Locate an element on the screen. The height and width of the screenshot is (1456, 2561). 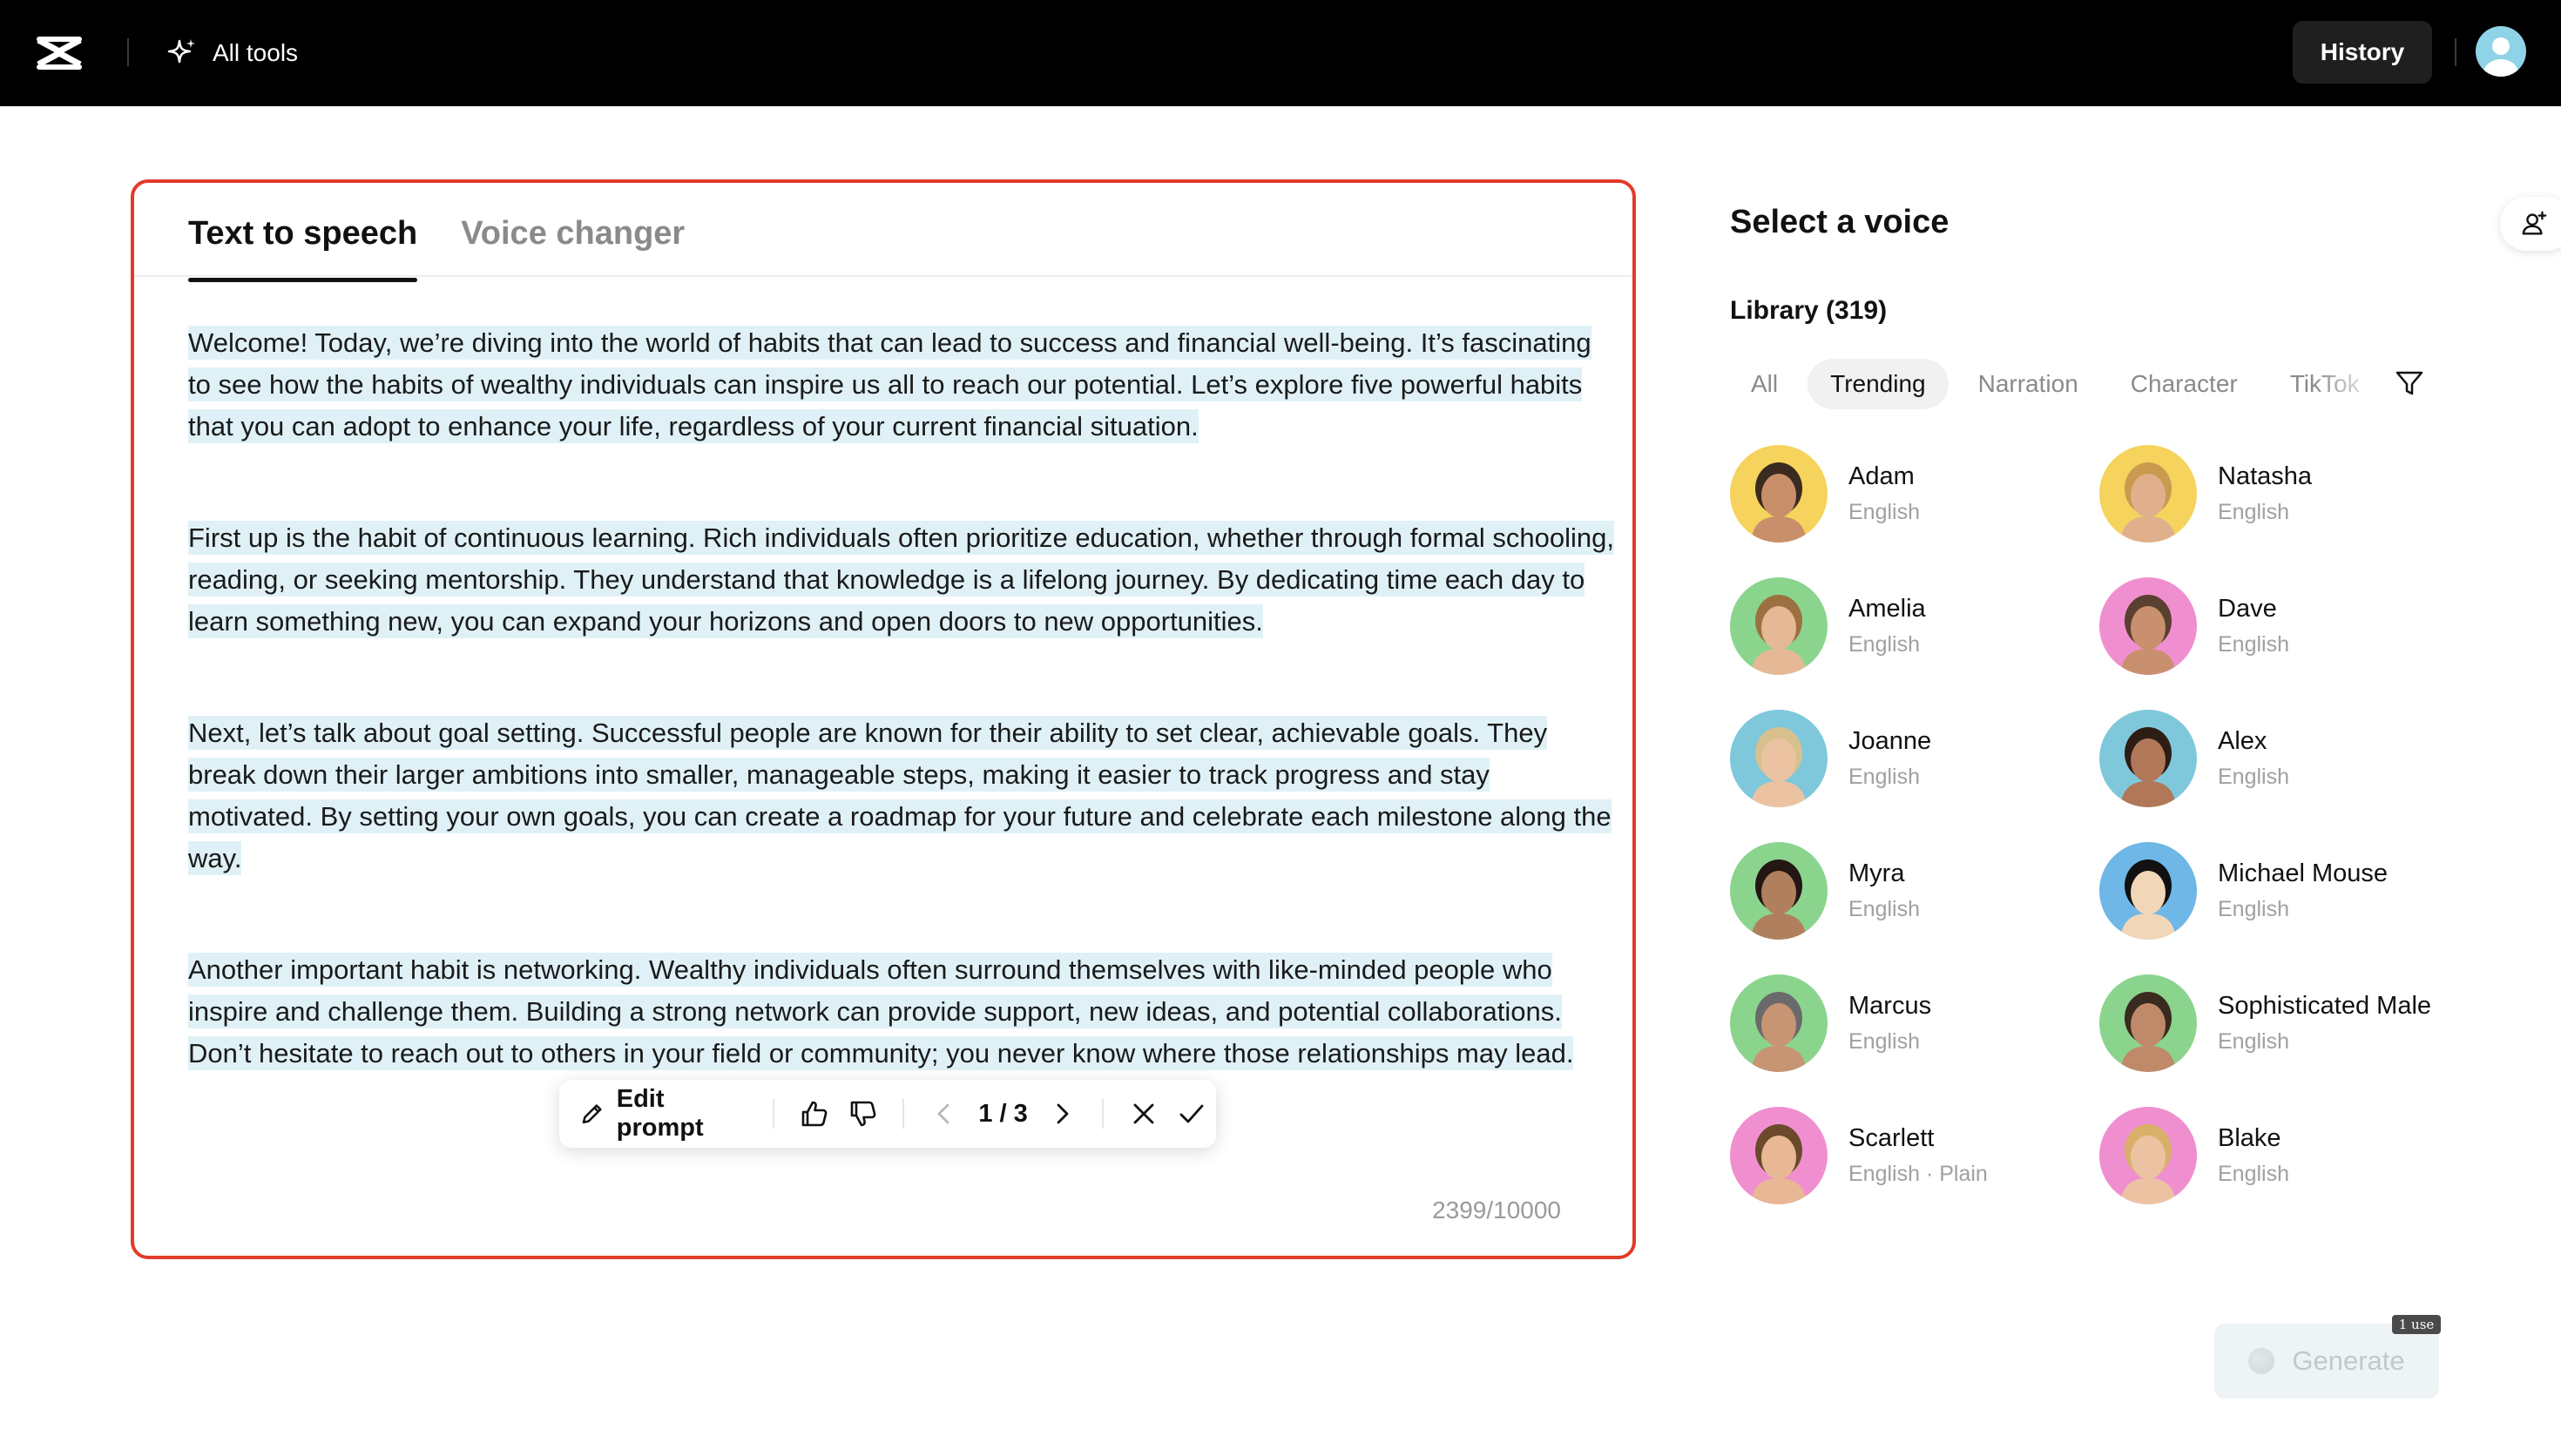
tab-voice-changer: Voice changer is located at coordinates (573, 244).